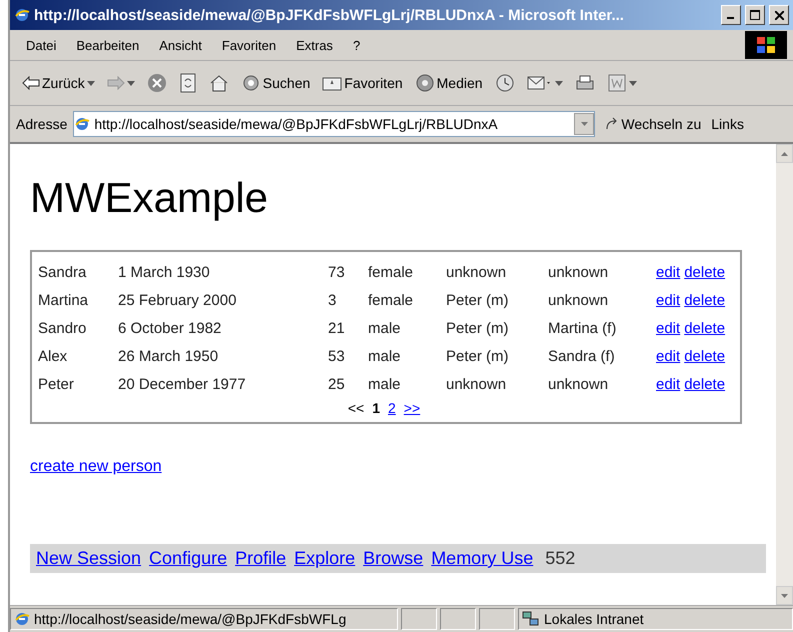 The width and height of the screenshot is (793, 632). I want to click on footer-link: Browse, so click(393, 558).